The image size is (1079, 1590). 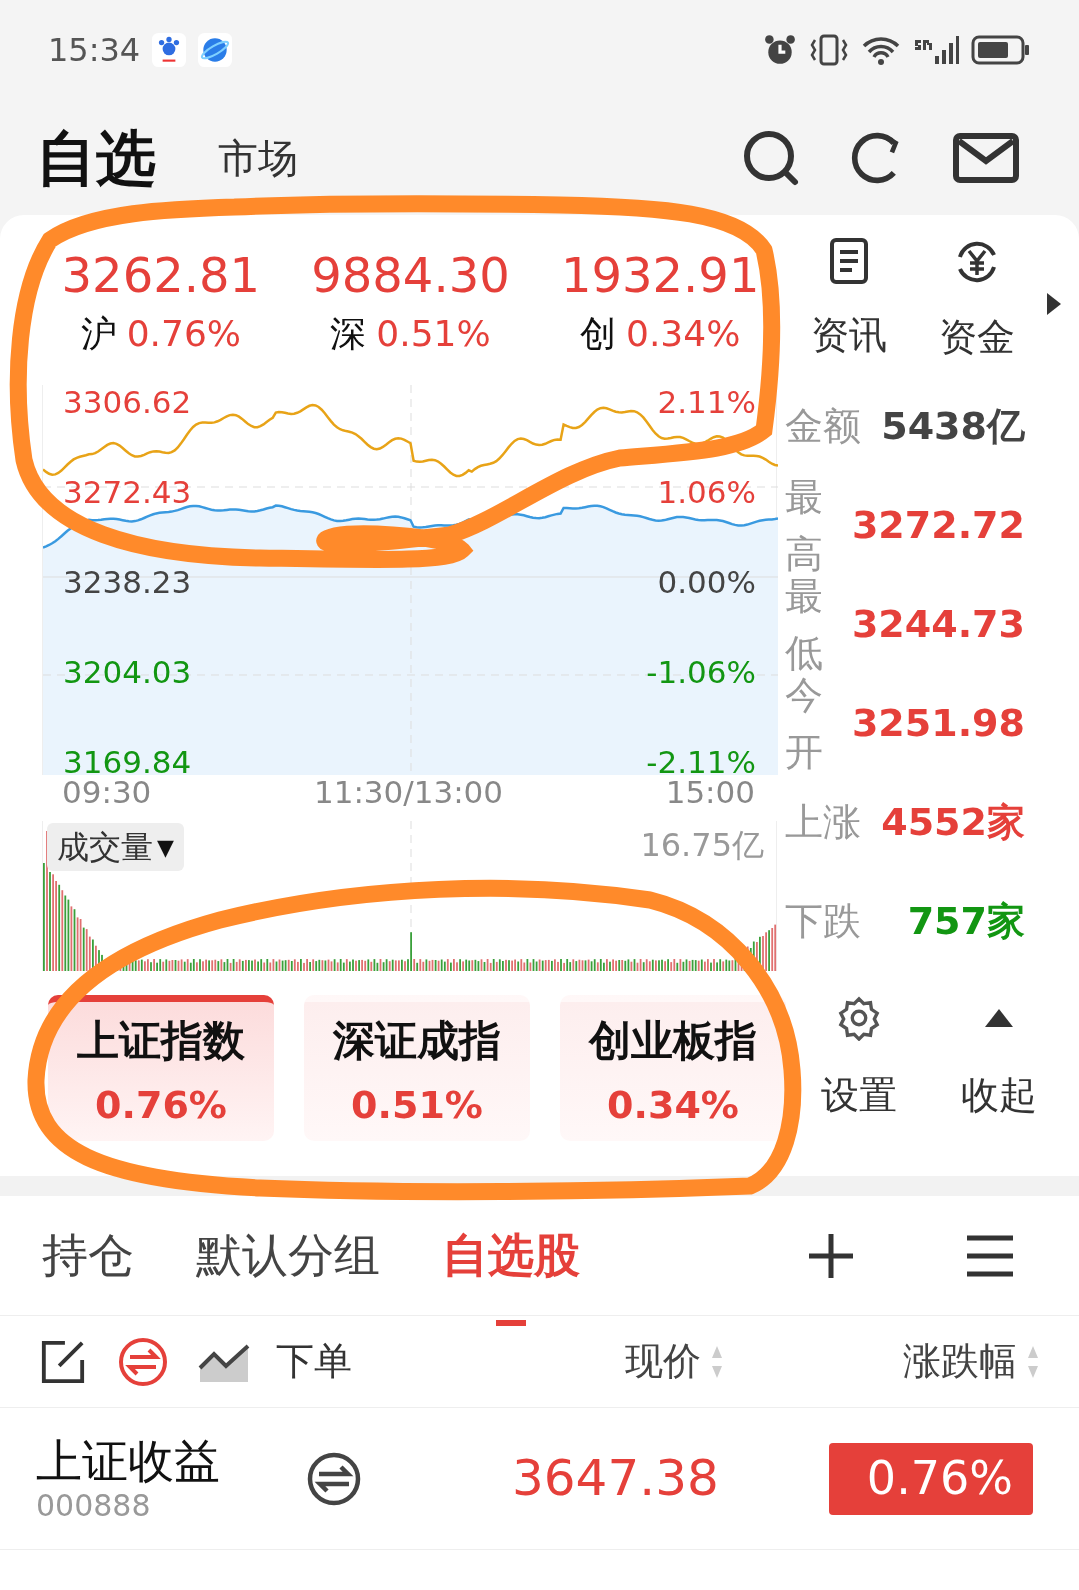 I want to click on stock-price: 3647.38, so click(x=615, y=1478).